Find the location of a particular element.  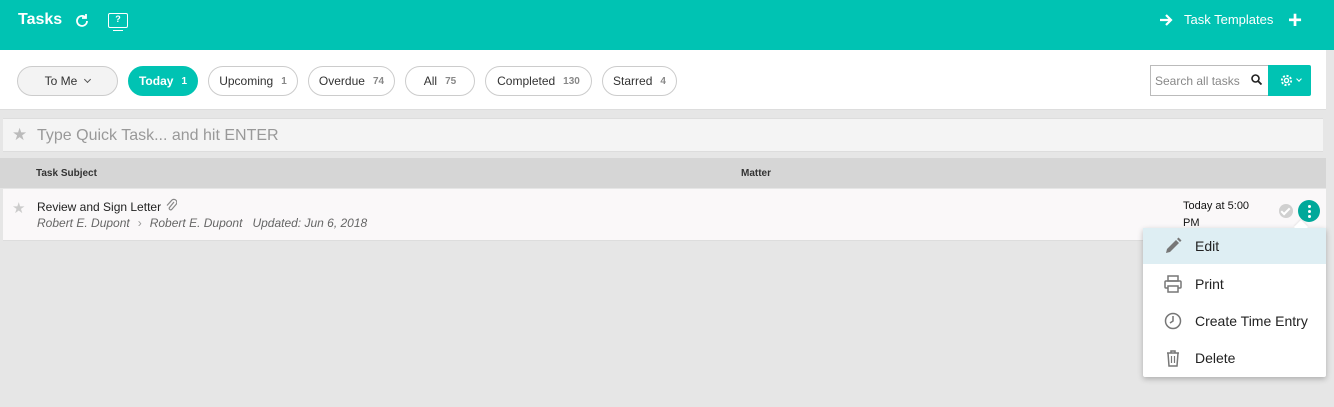

tab-count: 130 is located at coordinates (571, 81).